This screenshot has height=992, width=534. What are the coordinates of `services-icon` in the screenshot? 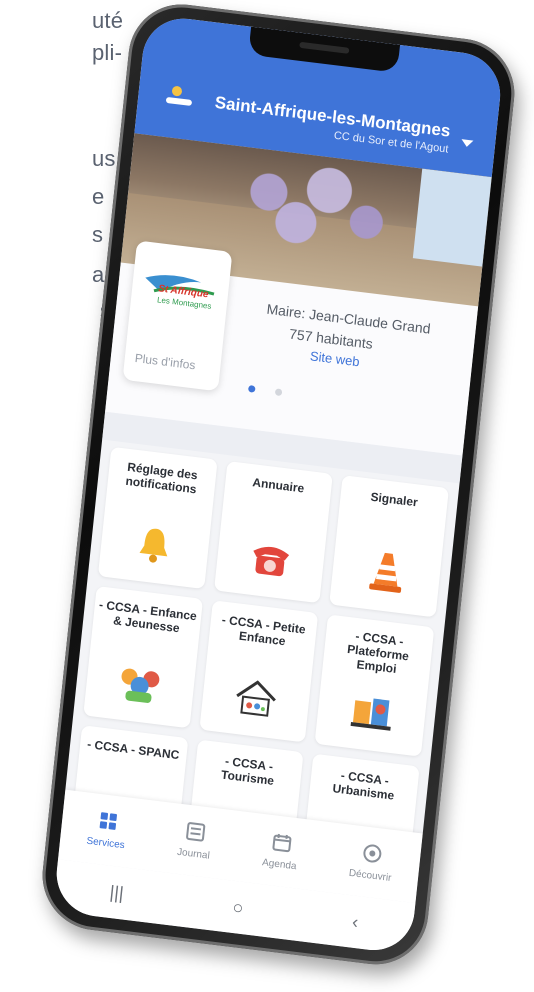 It's located at (108, 821).